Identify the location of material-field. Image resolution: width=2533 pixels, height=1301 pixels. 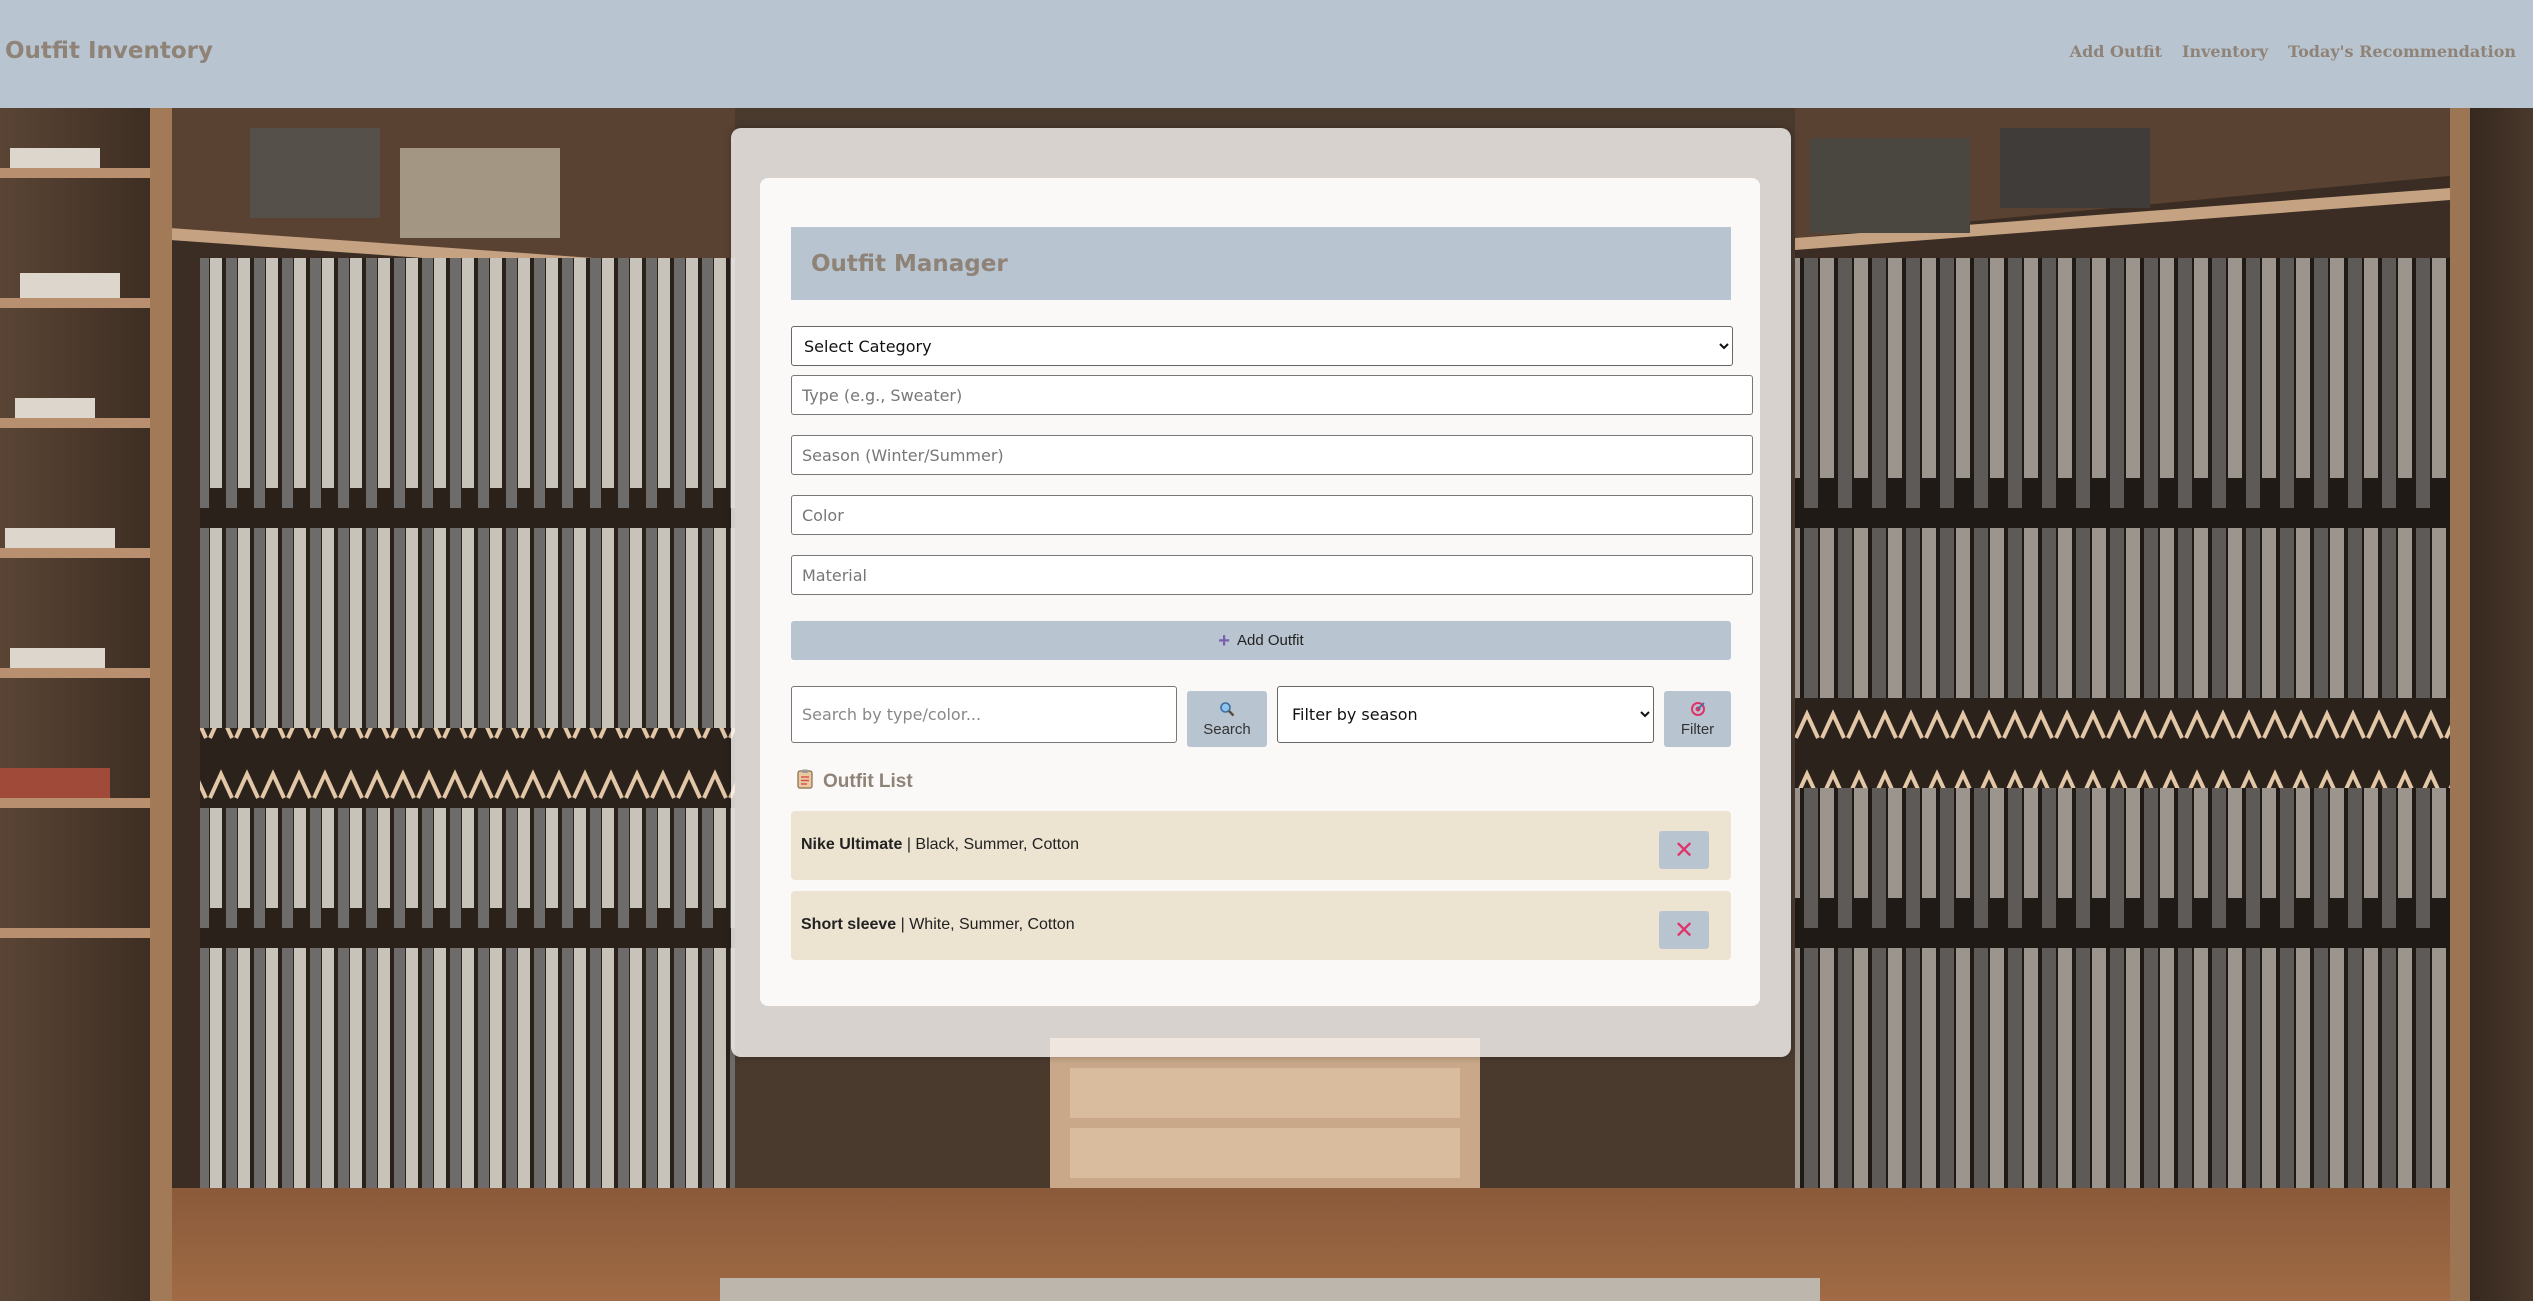
(1272, 575).